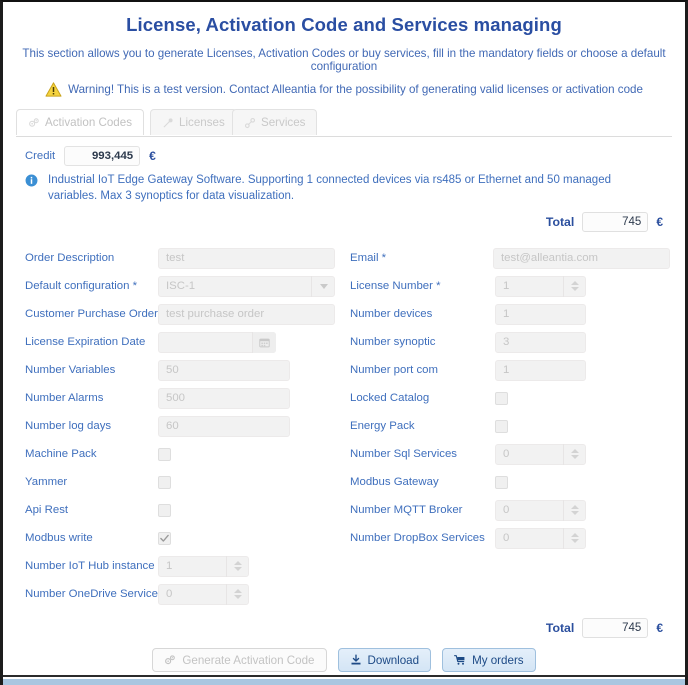  Describe the element at coordinates (70, 258) in the screenshot. I see `order-description-label: Order Description` at that location.